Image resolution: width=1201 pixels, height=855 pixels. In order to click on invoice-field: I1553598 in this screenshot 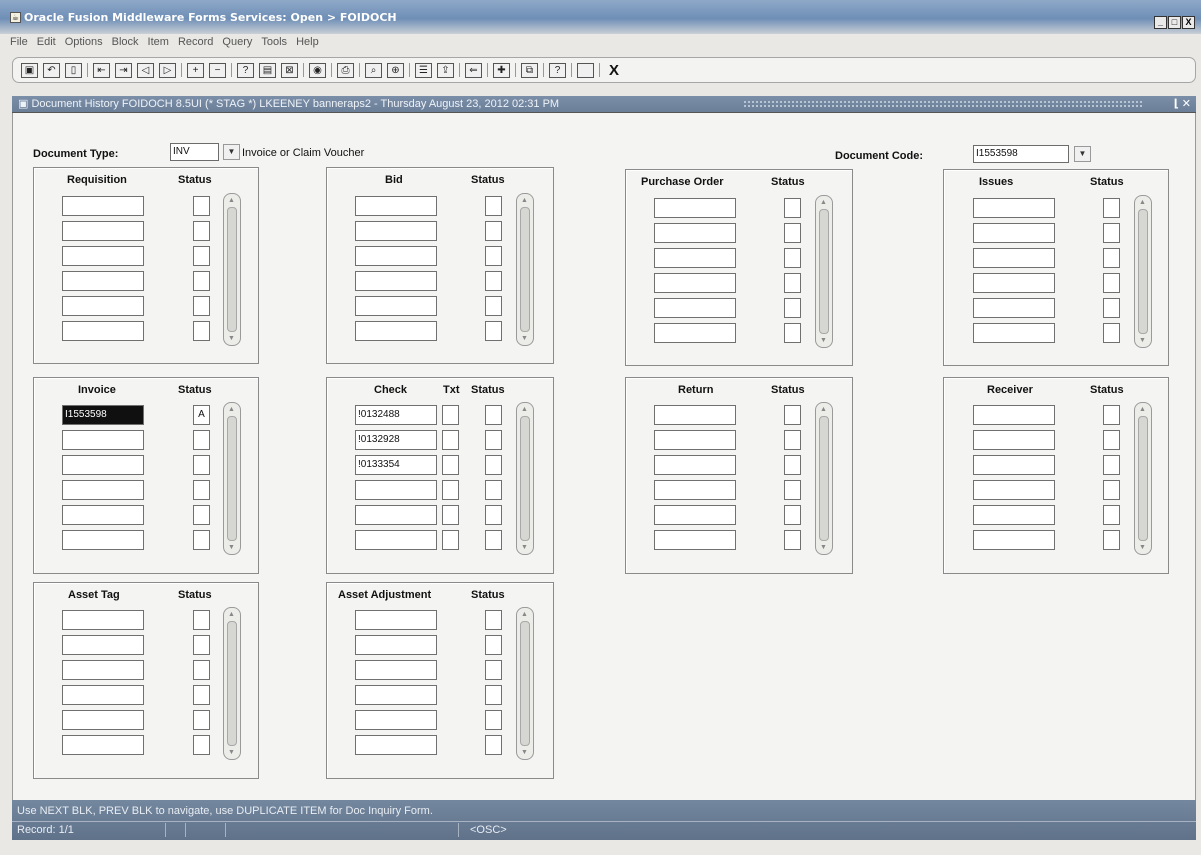, I will do `click(103, 415)`.